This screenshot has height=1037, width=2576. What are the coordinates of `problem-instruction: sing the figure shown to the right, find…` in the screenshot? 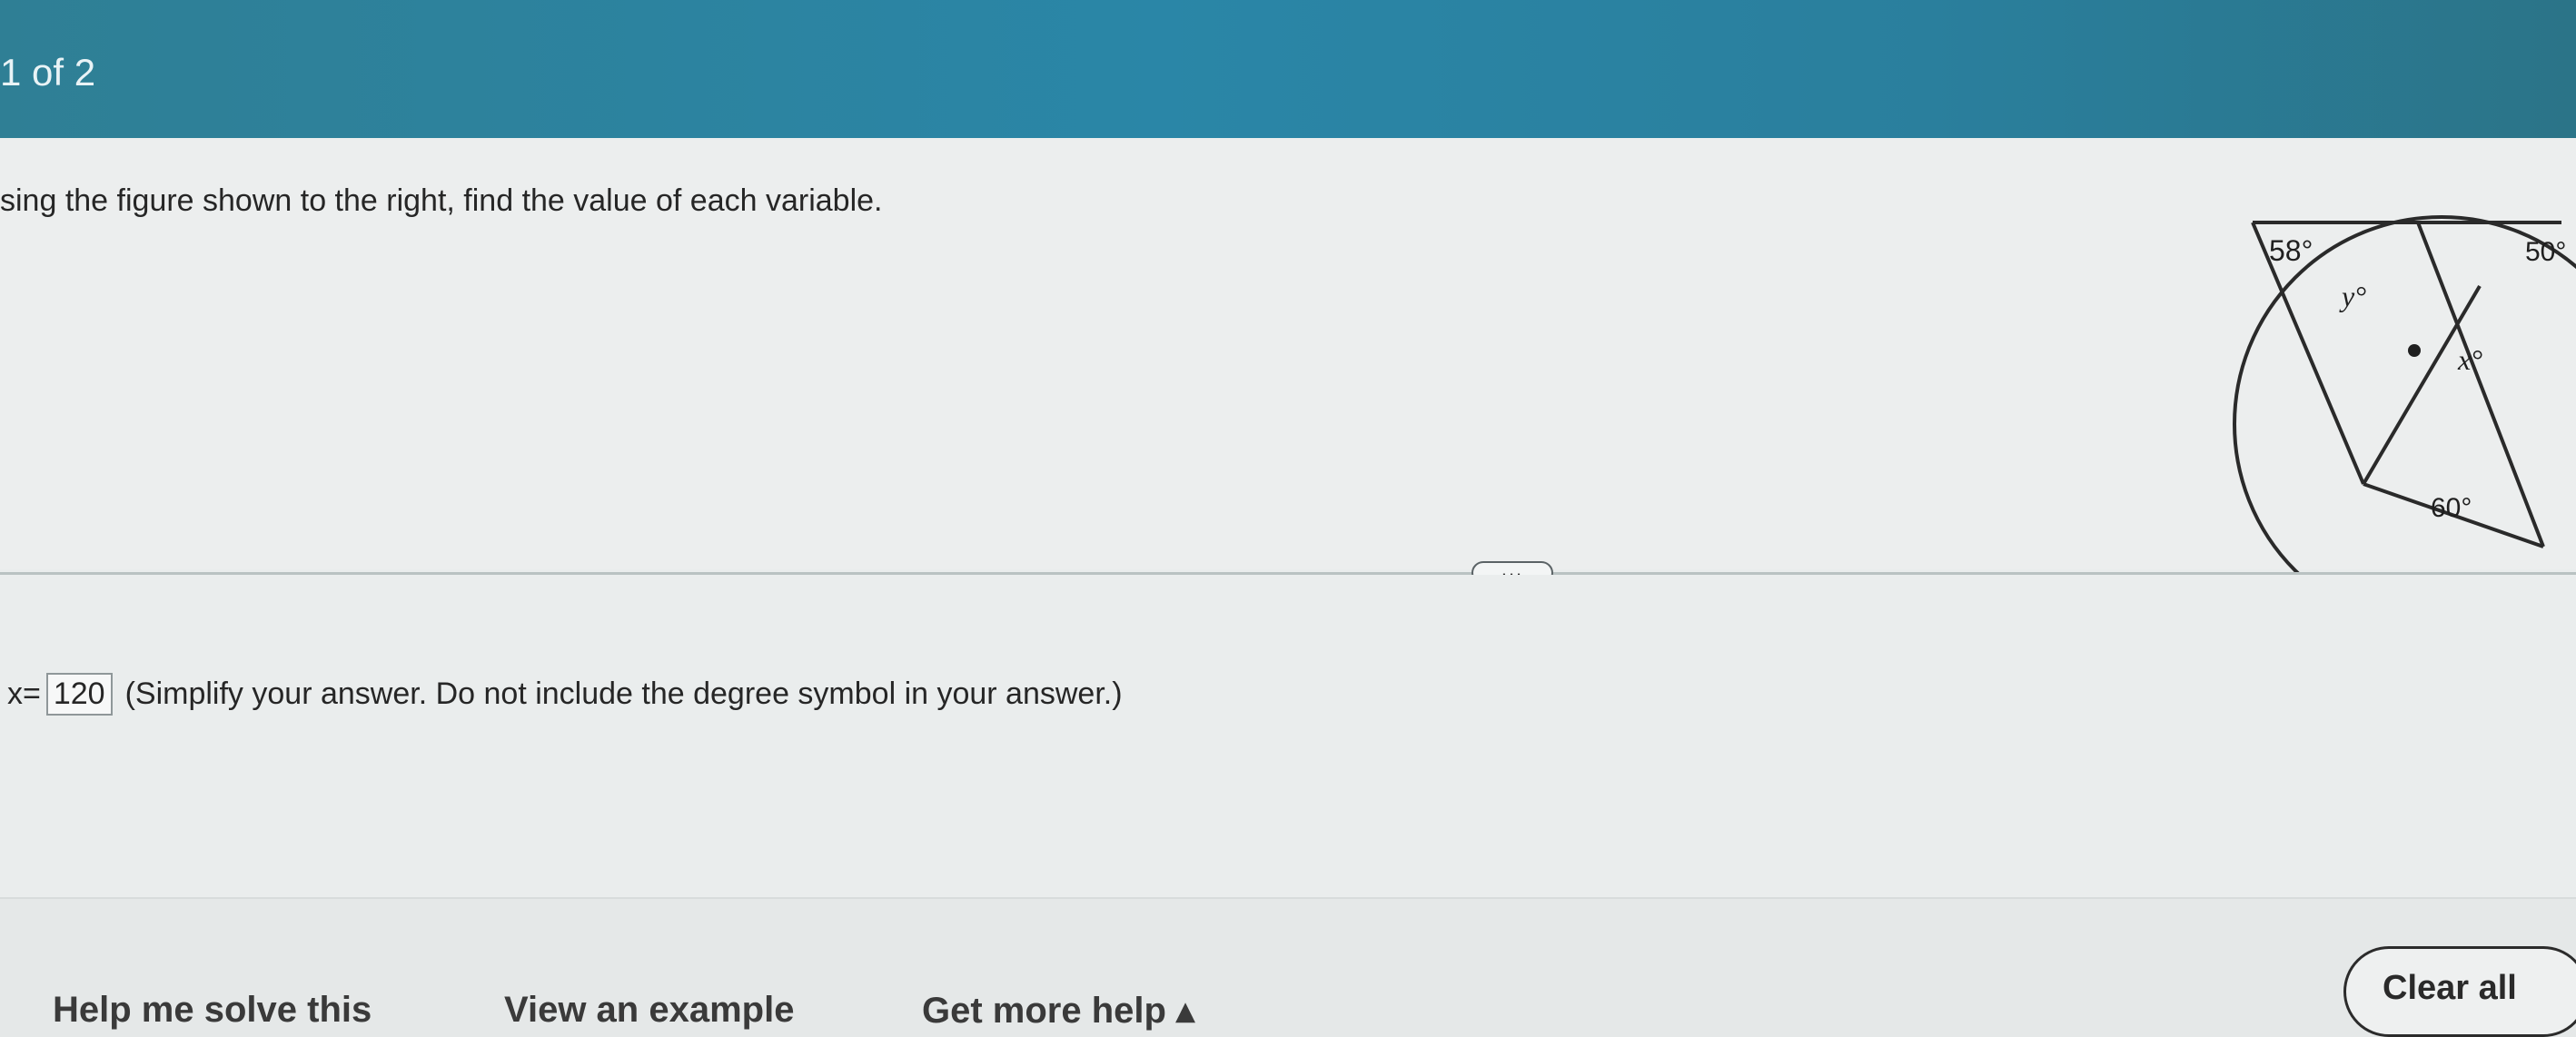 It's located at (441, 201).